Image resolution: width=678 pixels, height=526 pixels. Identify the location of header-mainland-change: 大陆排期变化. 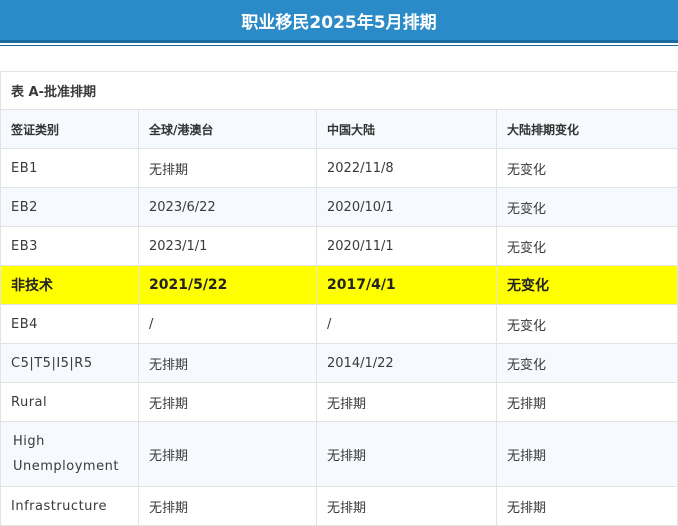
(586, 129).